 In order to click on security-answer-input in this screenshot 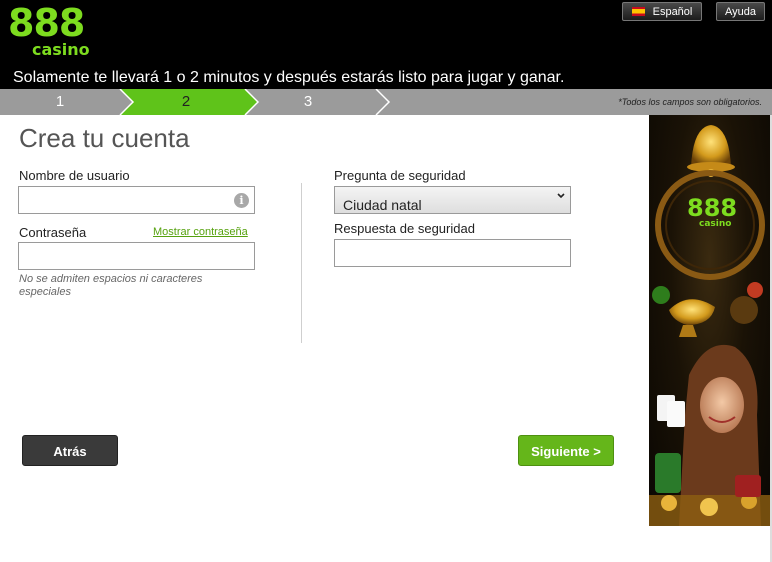, I will do `click(452, 253)`.